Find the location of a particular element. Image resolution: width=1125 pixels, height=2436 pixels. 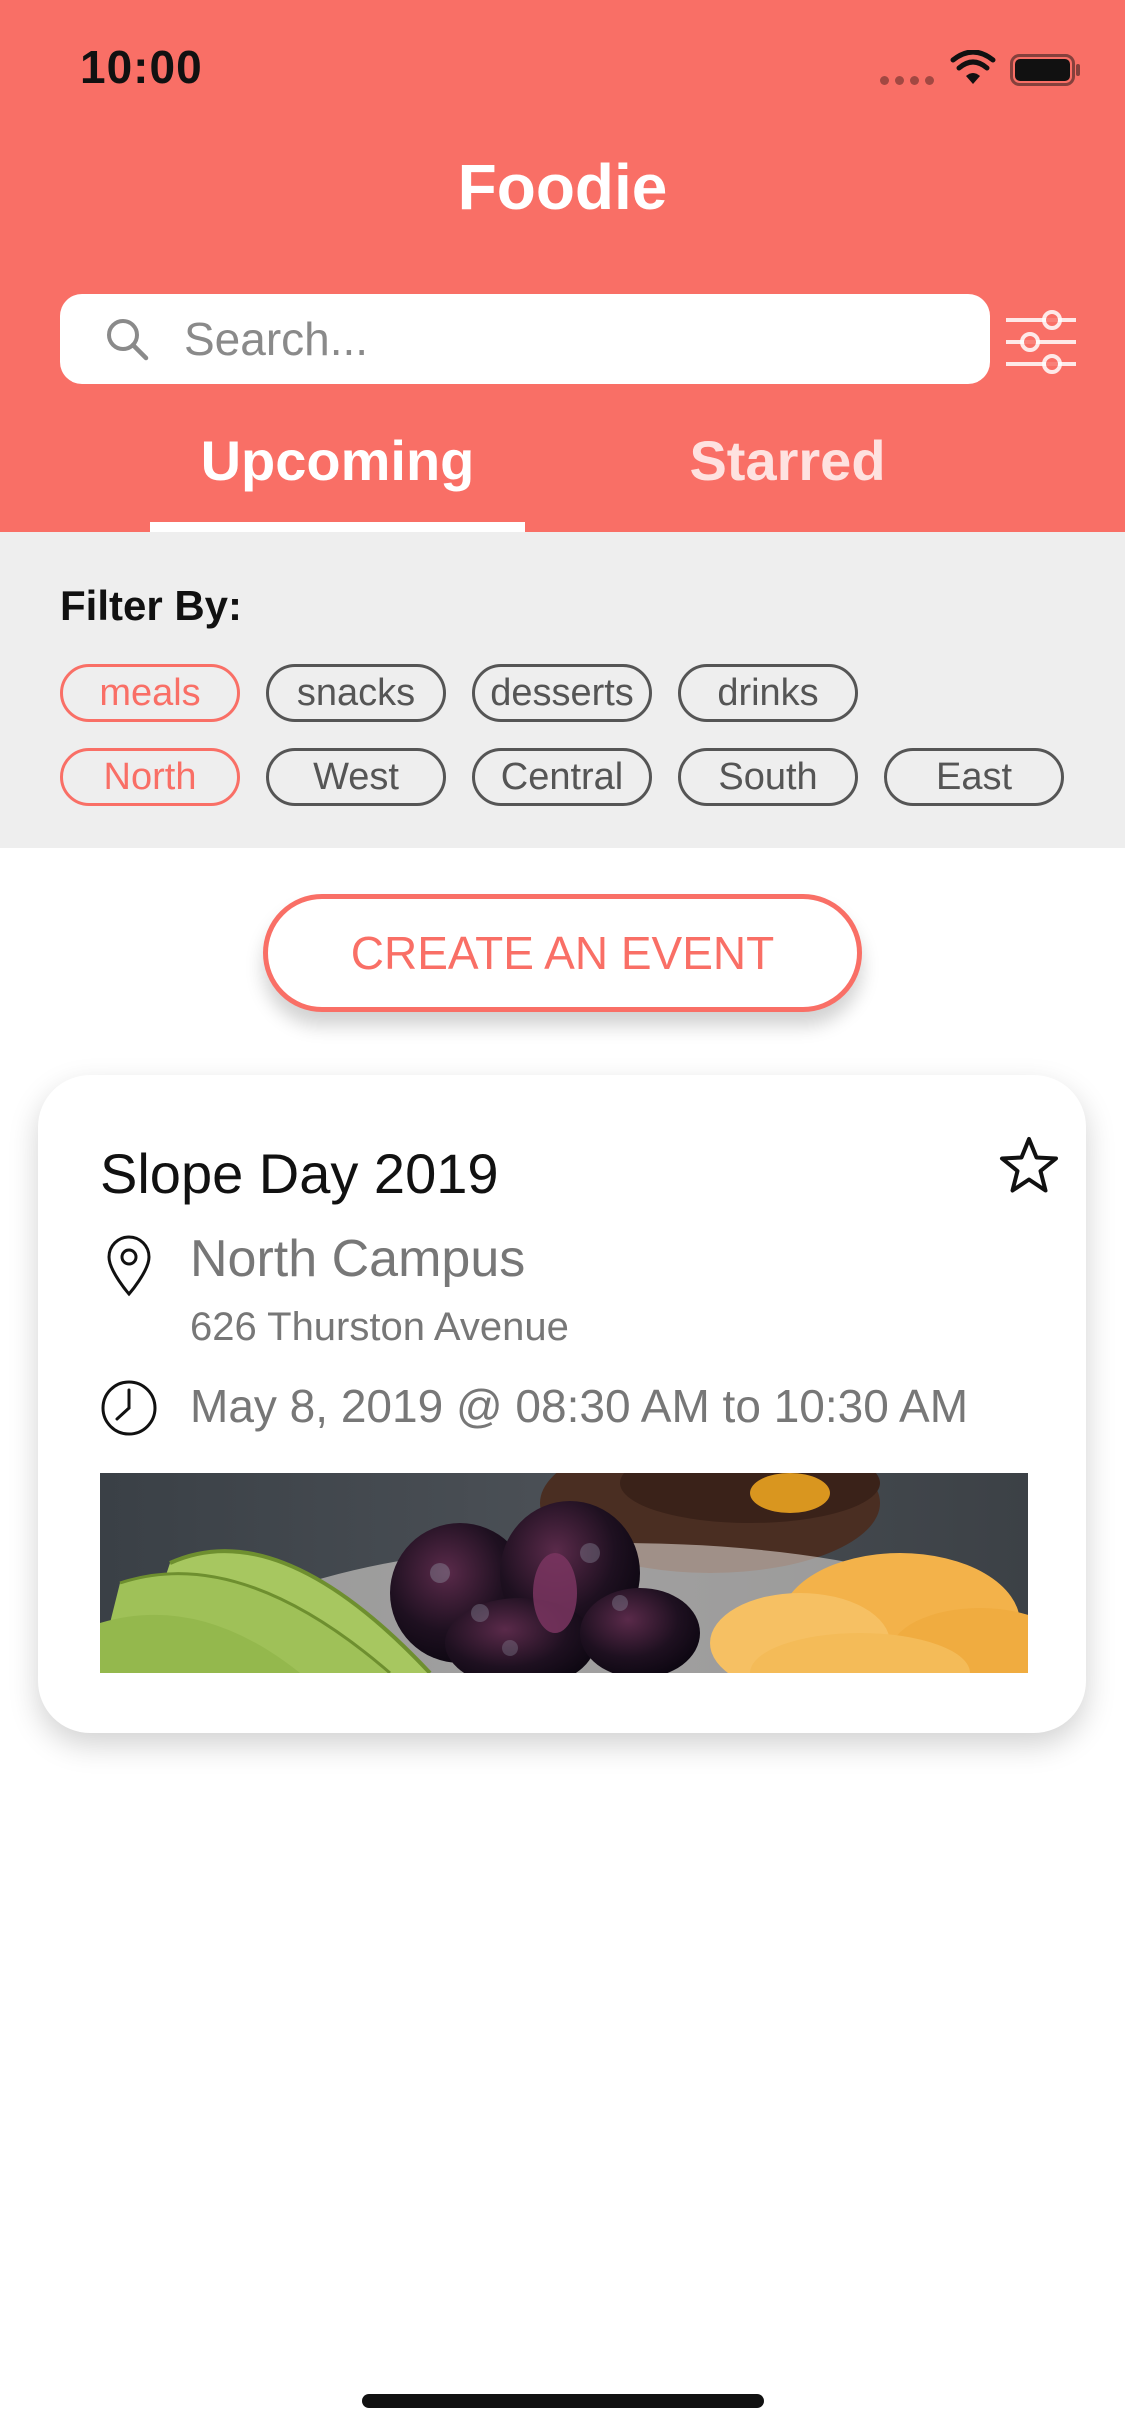

status-bar-time: 10:00 is located at coordinates (141, 67).